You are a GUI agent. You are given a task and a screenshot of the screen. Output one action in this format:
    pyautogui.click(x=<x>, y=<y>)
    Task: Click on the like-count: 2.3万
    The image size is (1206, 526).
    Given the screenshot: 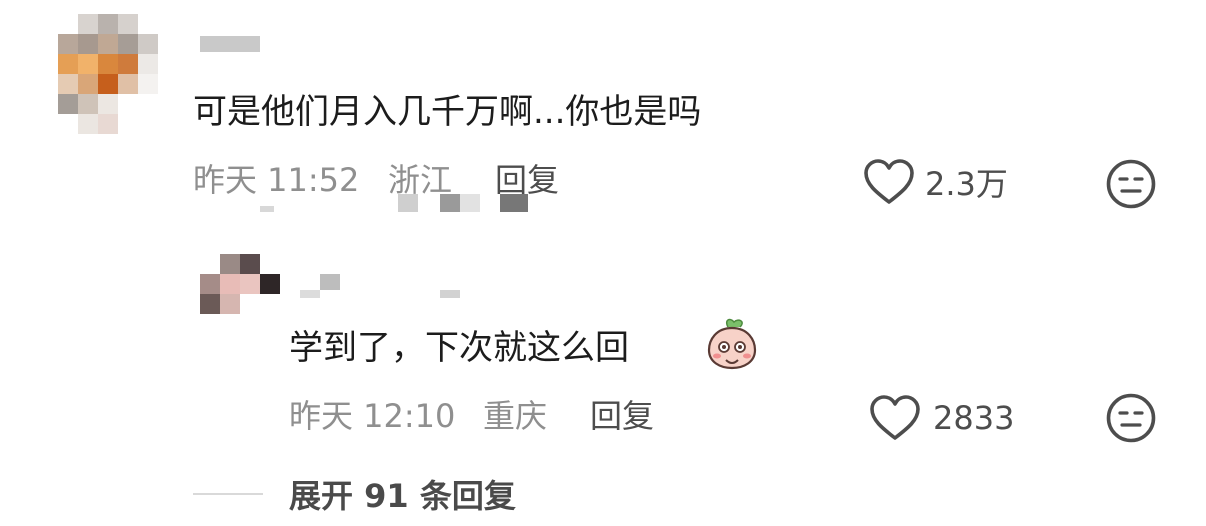 What is the action you would take?
    pyautogui.click(x=966, y=184)
    